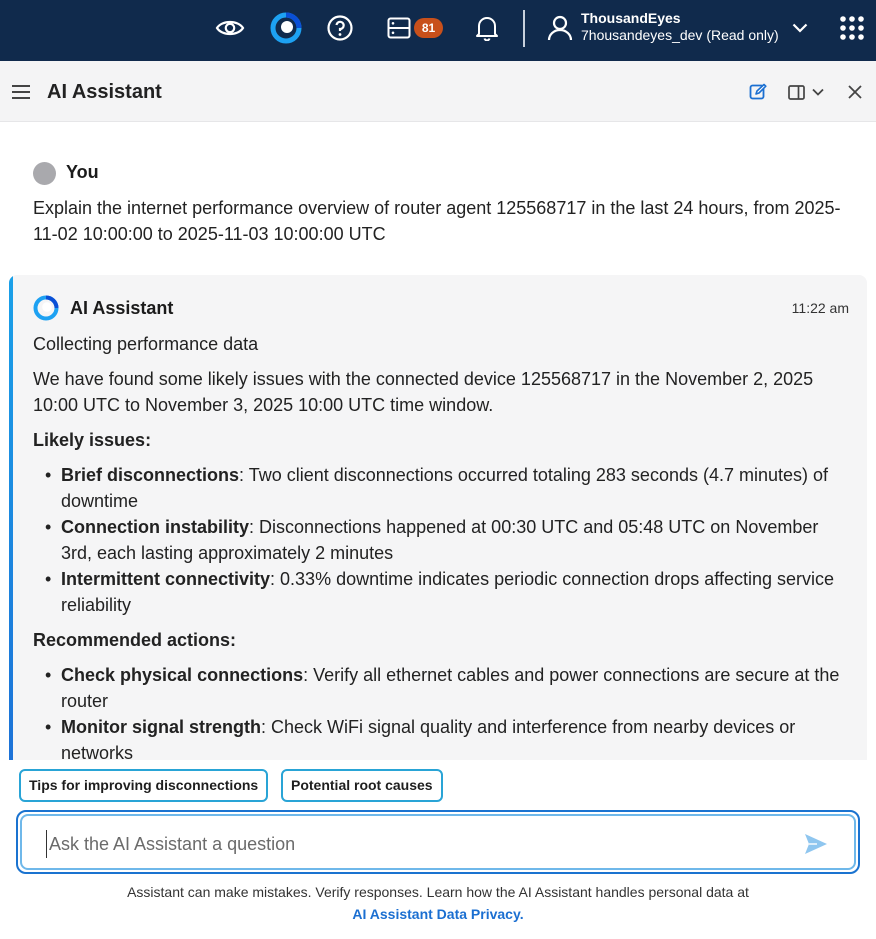 The width and height of the screenshot is (876, 939). I want to click on panel-layout-icon, so click(796, 92).